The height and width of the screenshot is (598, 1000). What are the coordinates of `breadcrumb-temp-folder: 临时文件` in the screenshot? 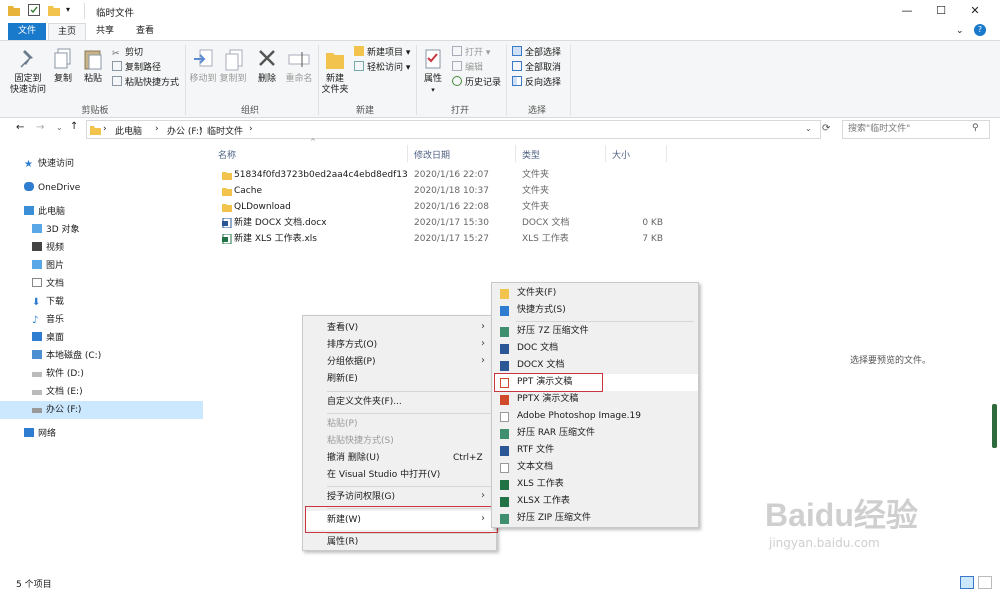 It's located at (225, 130).